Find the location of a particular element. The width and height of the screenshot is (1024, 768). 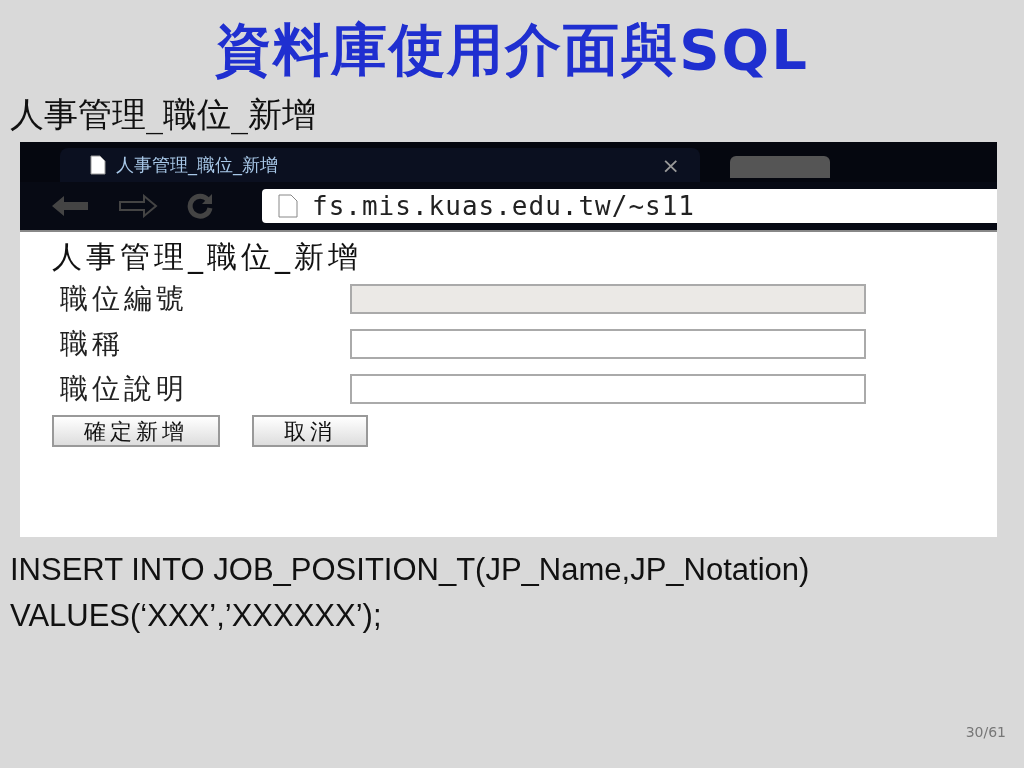

slide-title: 資料庫使用介面與SQL is located at coordinates (512, 50).